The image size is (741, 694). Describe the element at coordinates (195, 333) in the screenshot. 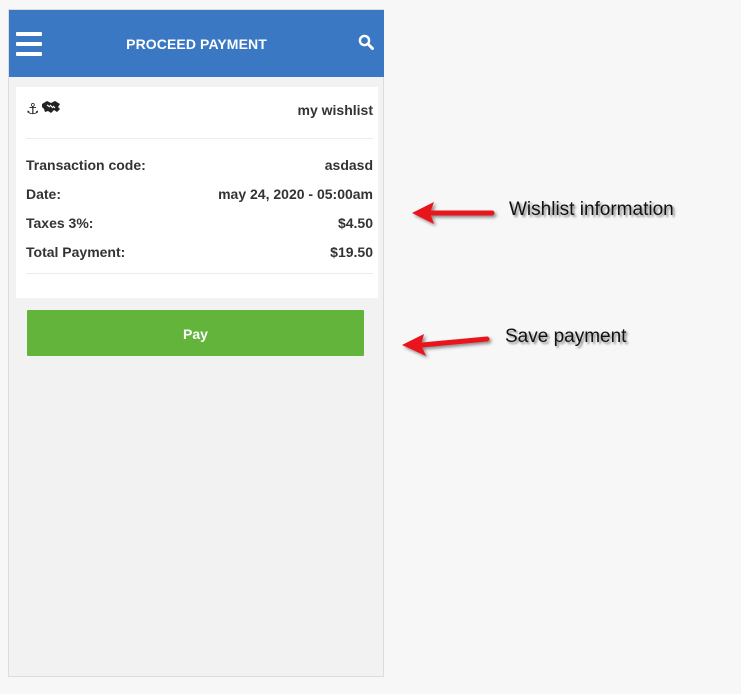

I see `pay-button: Pay` at that location.